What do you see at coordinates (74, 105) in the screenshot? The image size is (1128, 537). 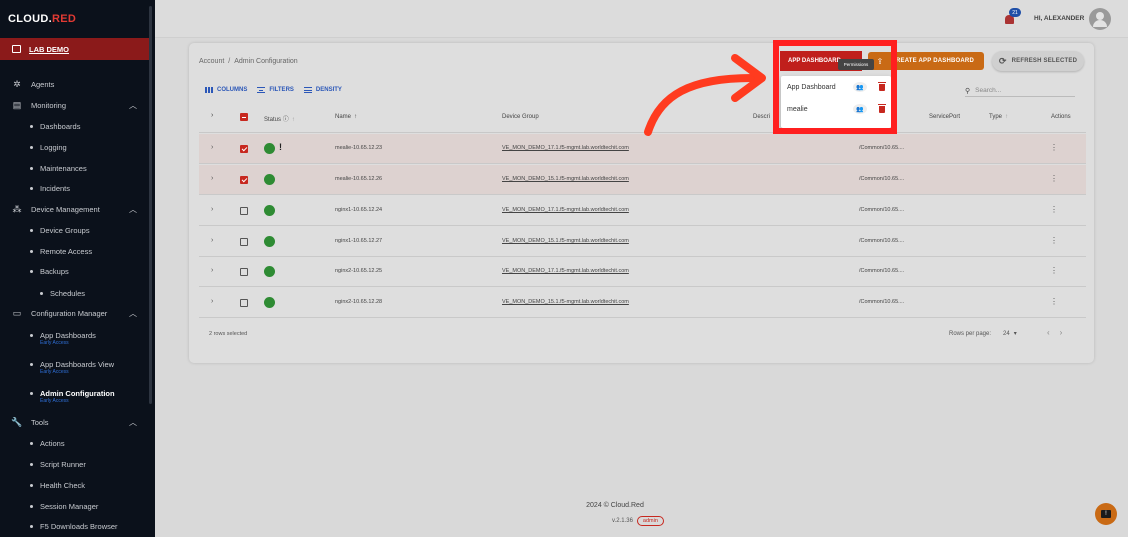 I see `sidebar-item-monitoring: ▤ Monitoring ︿` at bounding box center [74, 105].